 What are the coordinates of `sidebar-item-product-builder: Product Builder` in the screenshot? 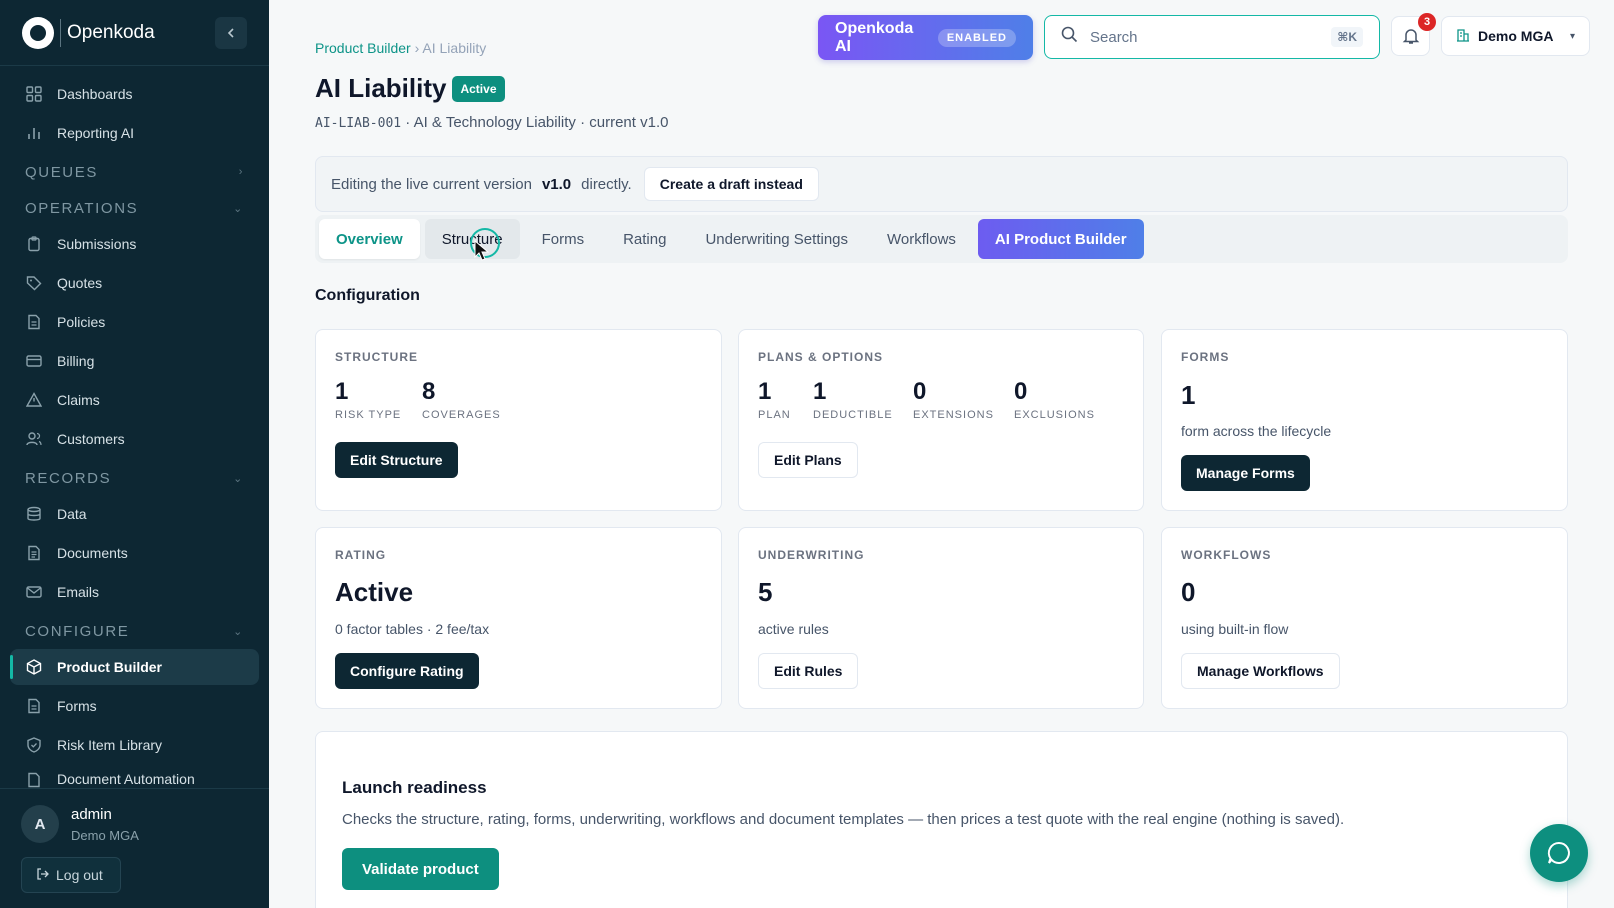 It's located at (134, 667).